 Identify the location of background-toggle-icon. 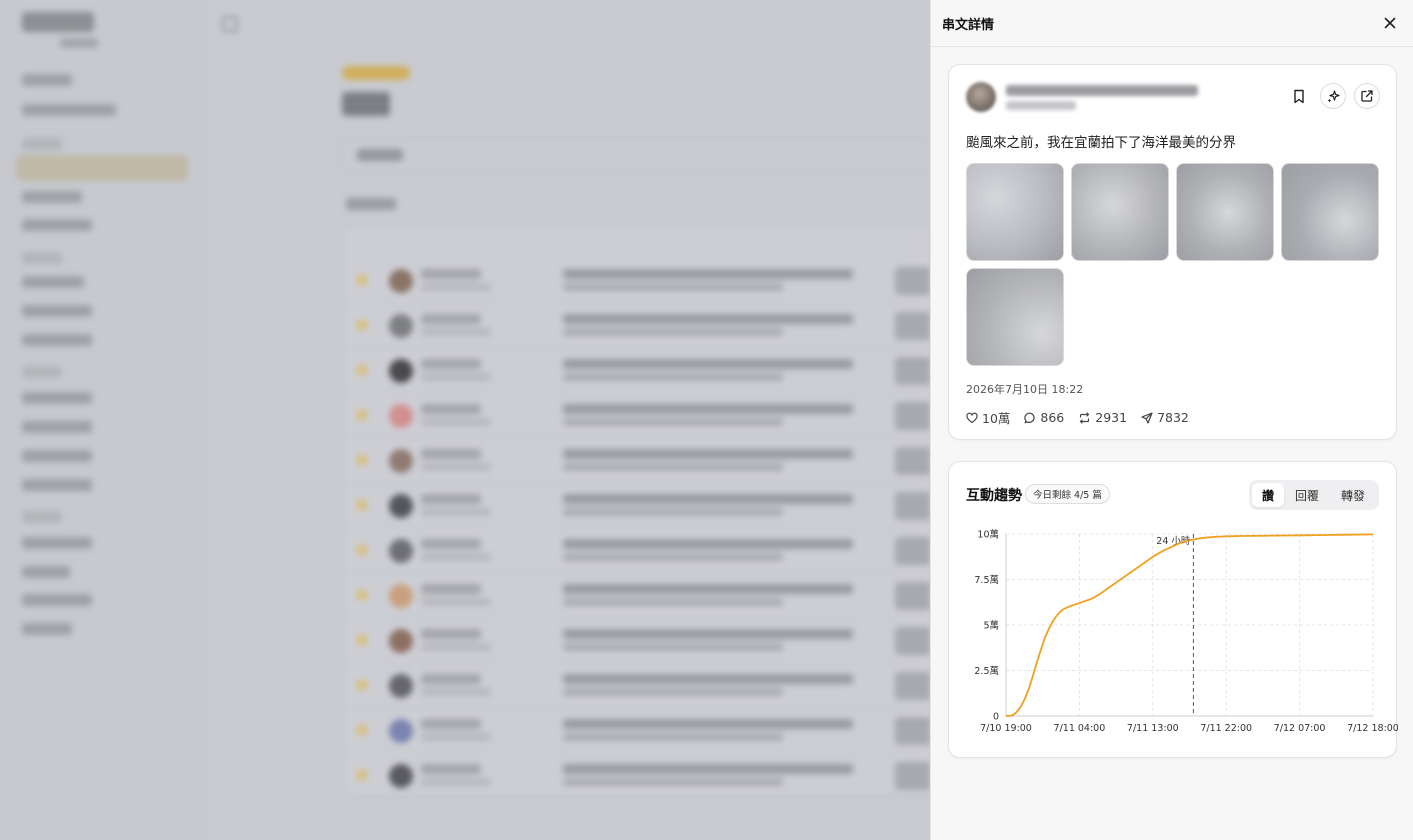
(230, 24).